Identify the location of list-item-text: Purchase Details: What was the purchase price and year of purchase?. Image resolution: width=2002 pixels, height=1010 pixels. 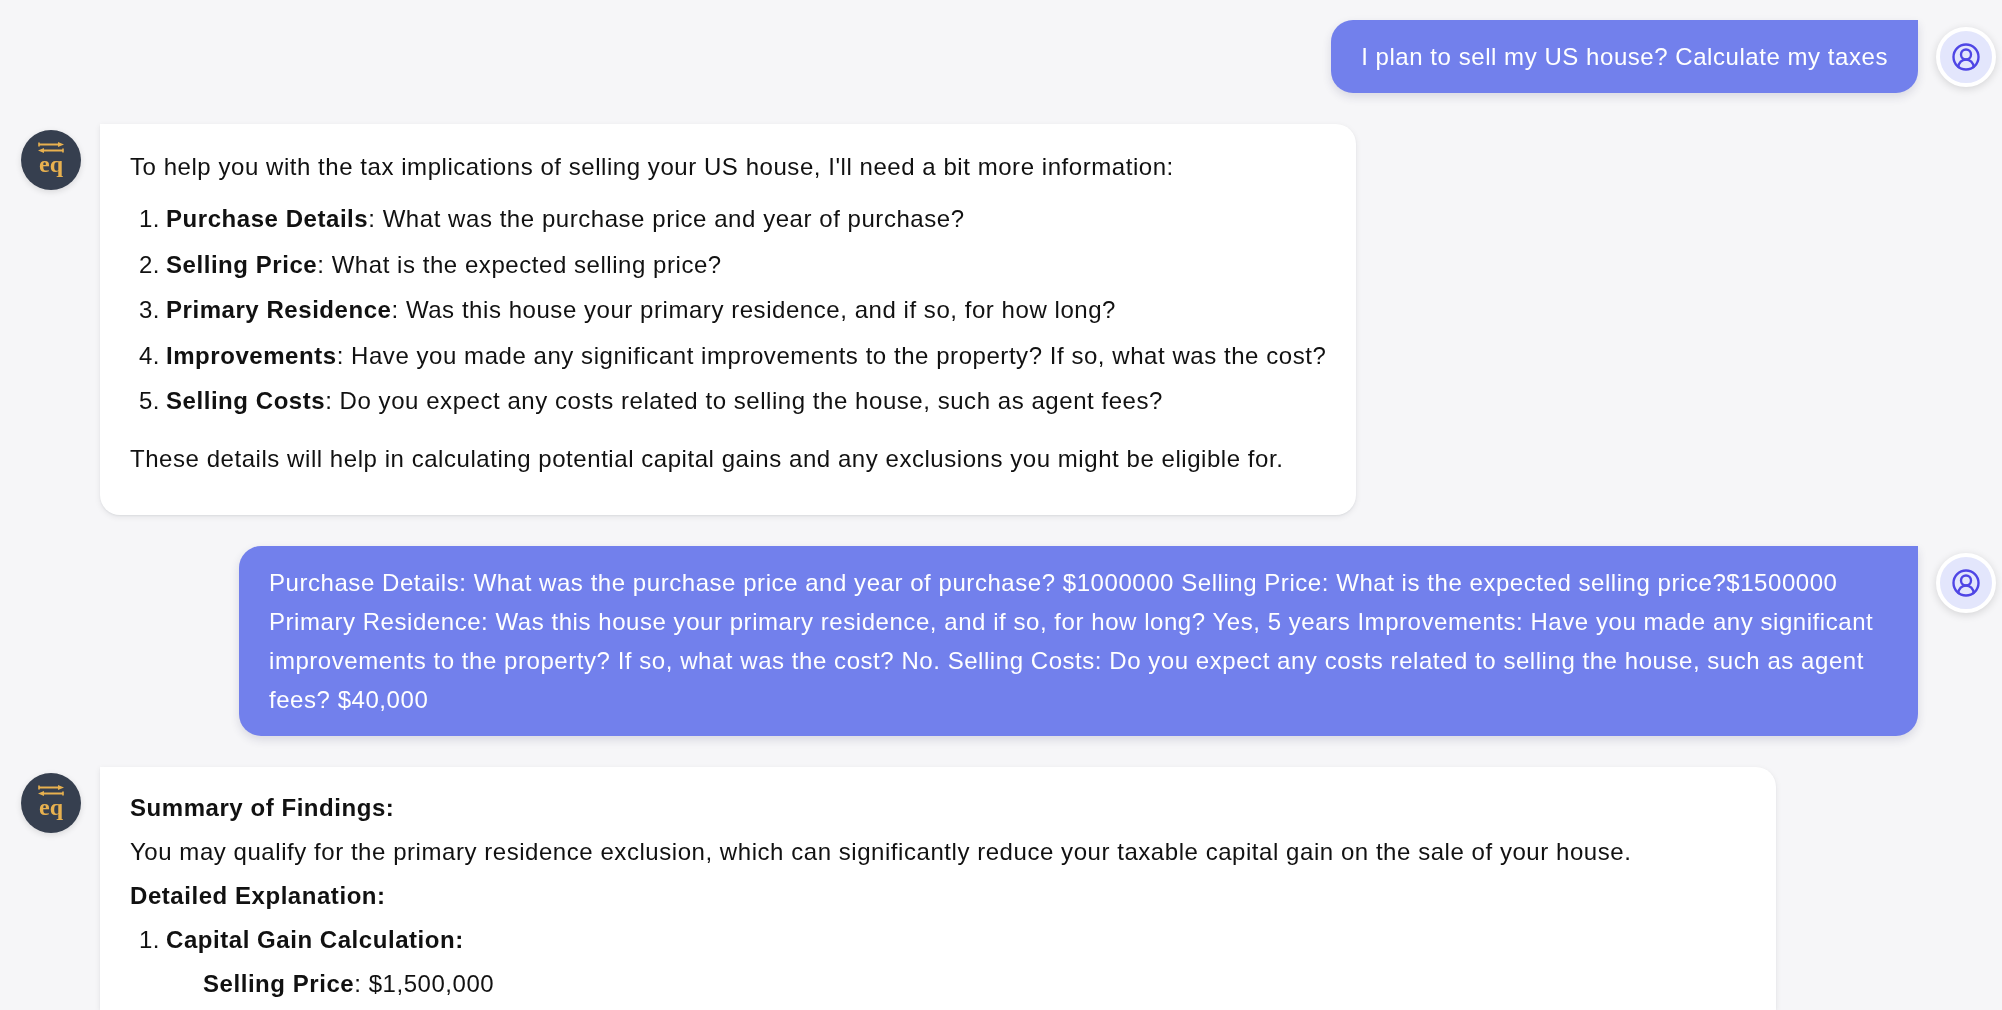
(565, 219).